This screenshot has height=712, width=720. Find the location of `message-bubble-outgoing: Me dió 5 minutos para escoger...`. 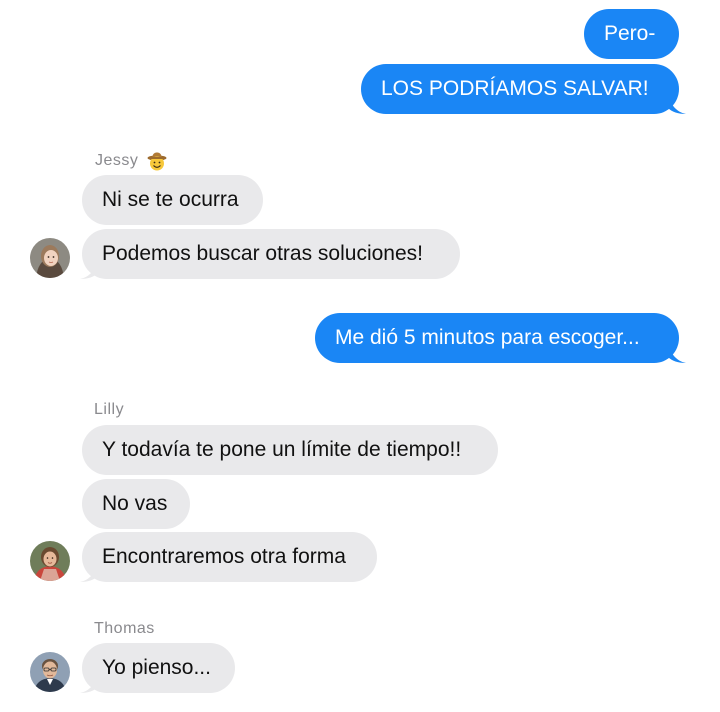

message-bubble-outgoing: Me dió 5 minutos para escoger... is located at coordinates (497, 338).